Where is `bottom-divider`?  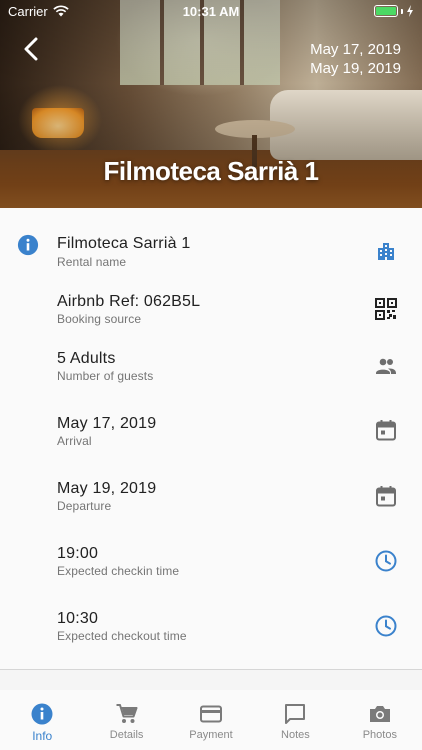 bottom-divider is located at coordinates (211, 669).